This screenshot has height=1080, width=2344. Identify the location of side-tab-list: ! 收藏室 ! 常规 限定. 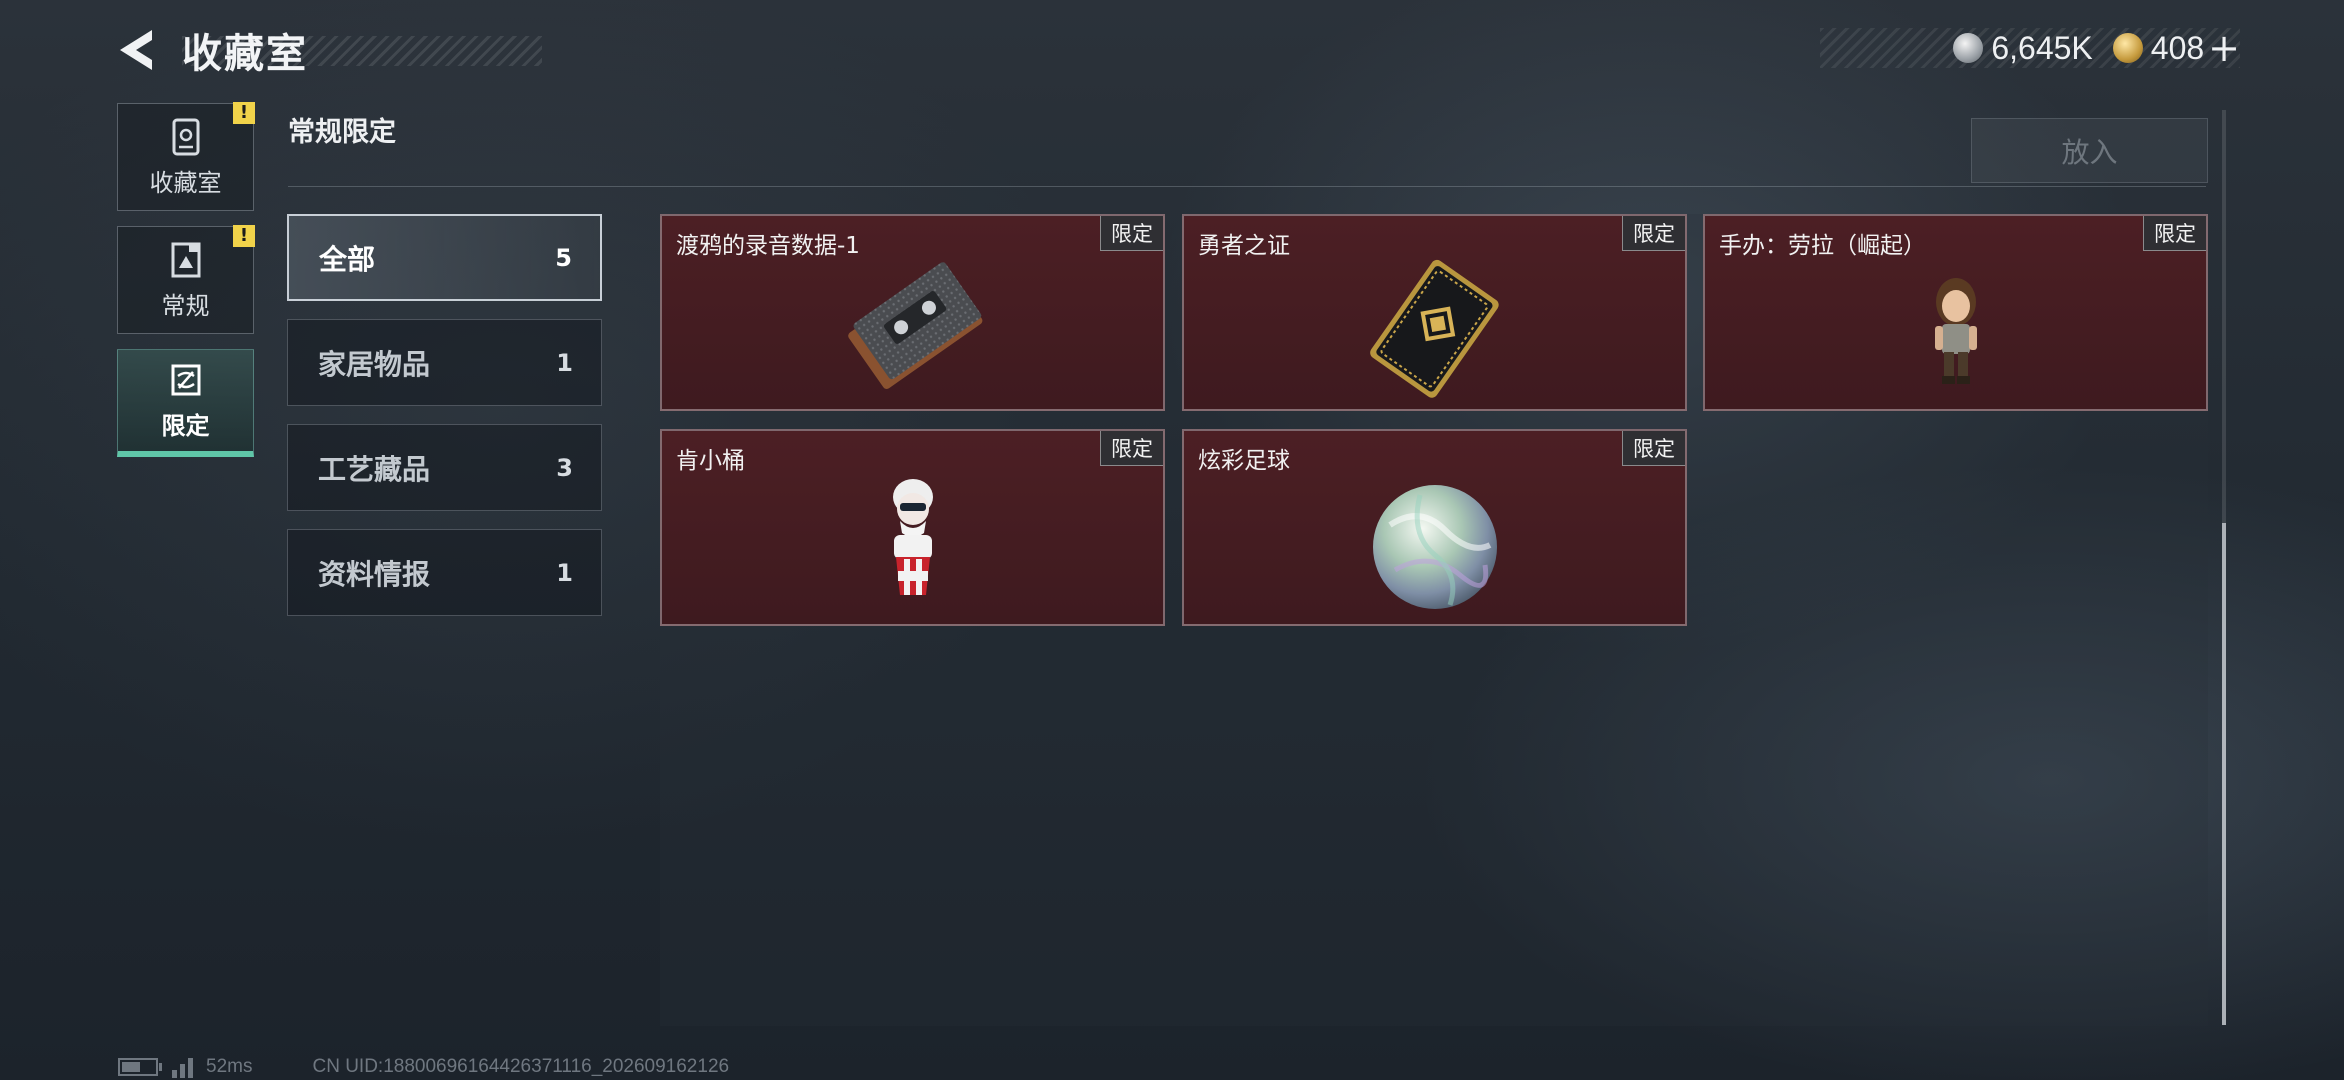
(186, 287).